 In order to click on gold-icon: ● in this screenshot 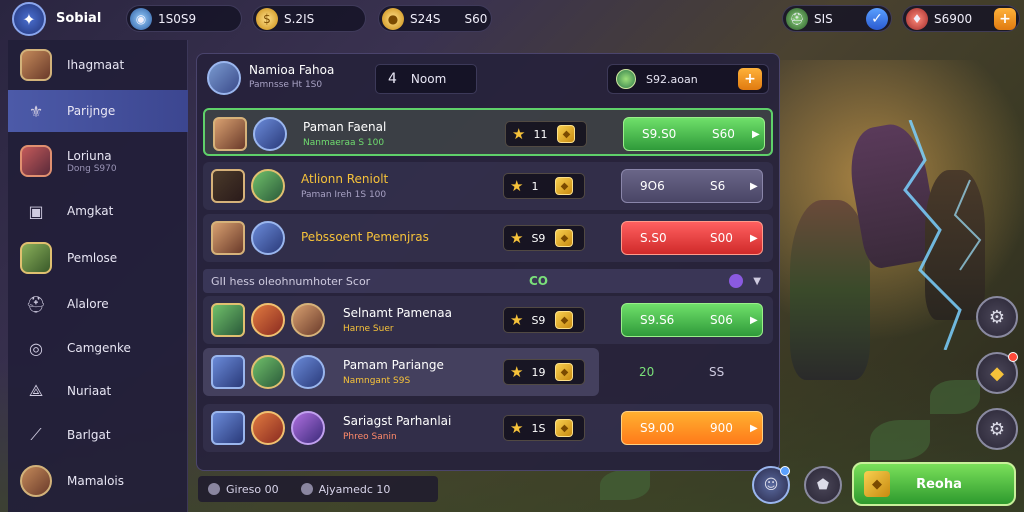, I will do `click(393, 18)`.